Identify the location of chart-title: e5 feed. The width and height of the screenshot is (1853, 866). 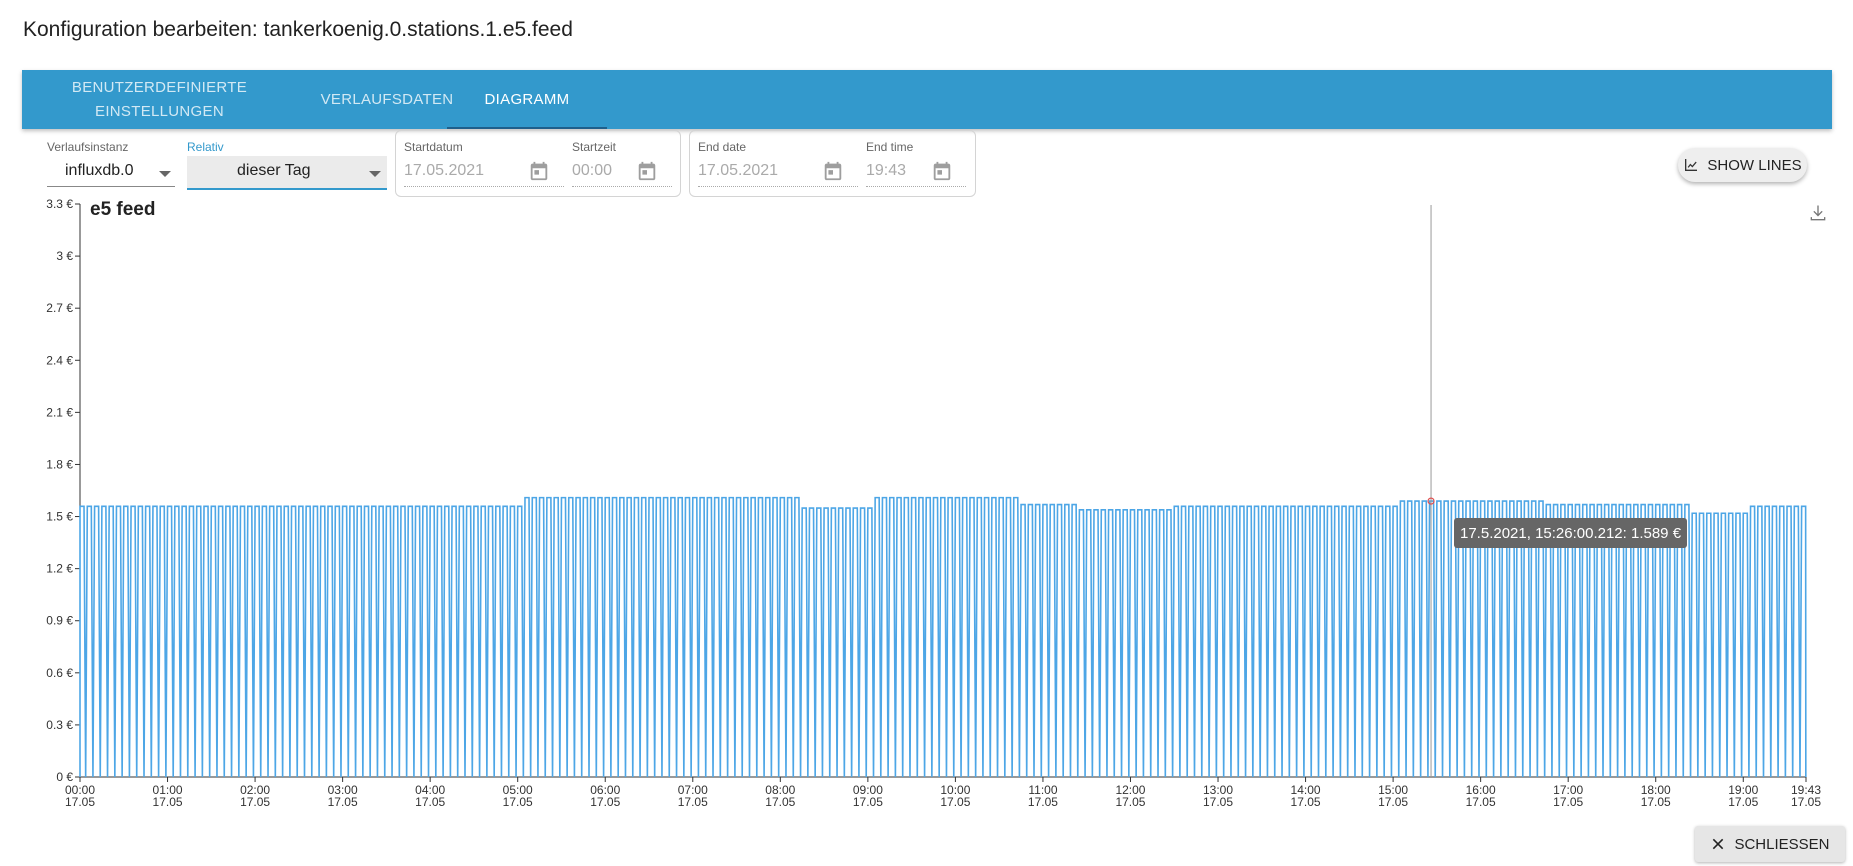
(122, 209).